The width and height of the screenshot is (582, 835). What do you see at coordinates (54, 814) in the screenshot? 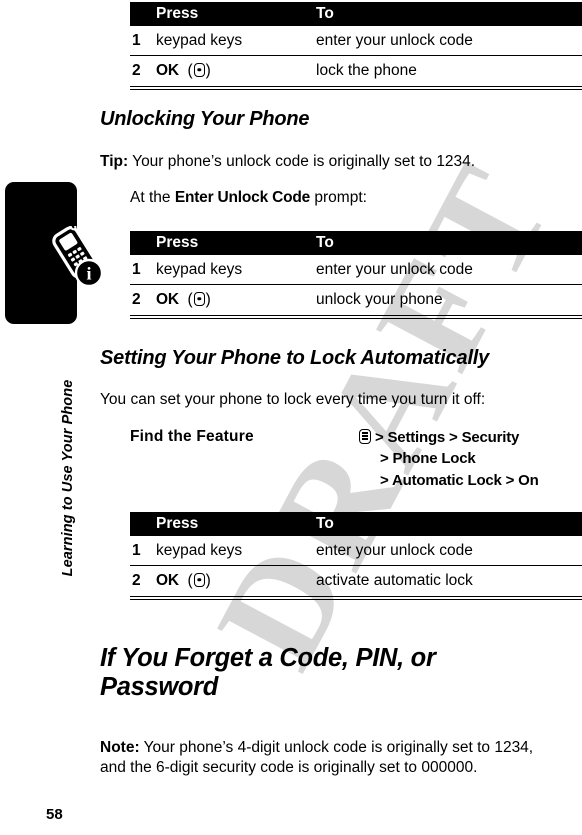
I see `page-number: 58` at bounding box center [54, 814].